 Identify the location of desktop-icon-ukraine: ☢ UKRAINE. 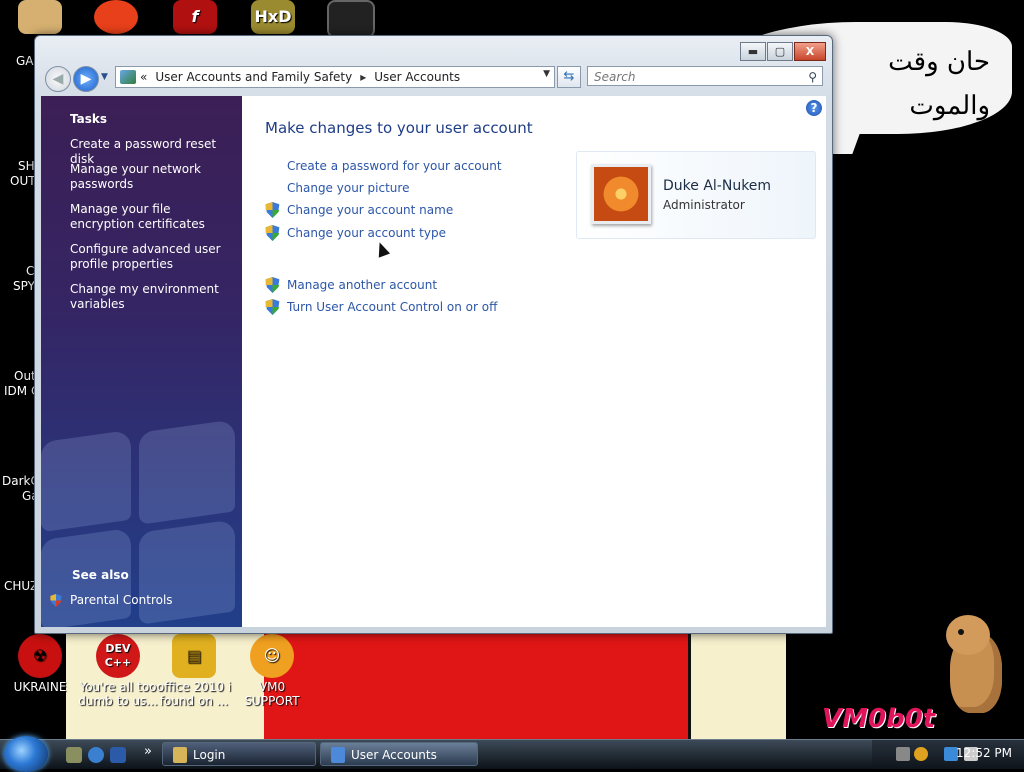
(40, 664).